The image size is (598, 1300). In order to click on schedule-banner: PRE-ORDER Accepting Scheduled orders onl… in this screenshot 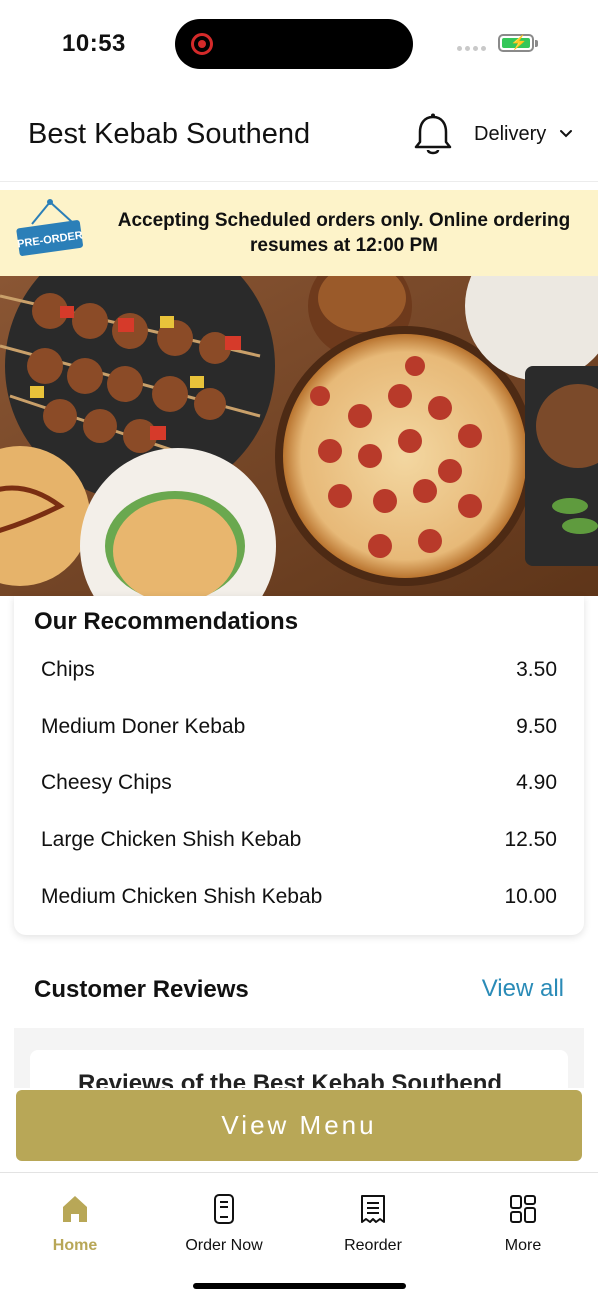, I will do `click(299, 233)`.